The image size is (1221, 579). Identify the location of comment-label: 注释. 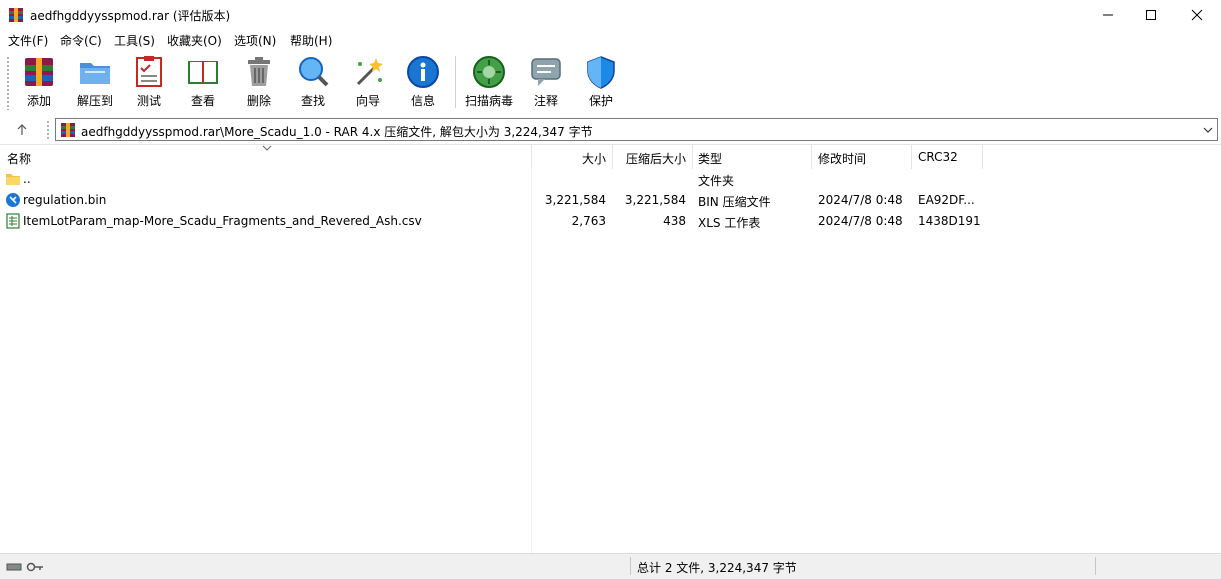
(545, 101).